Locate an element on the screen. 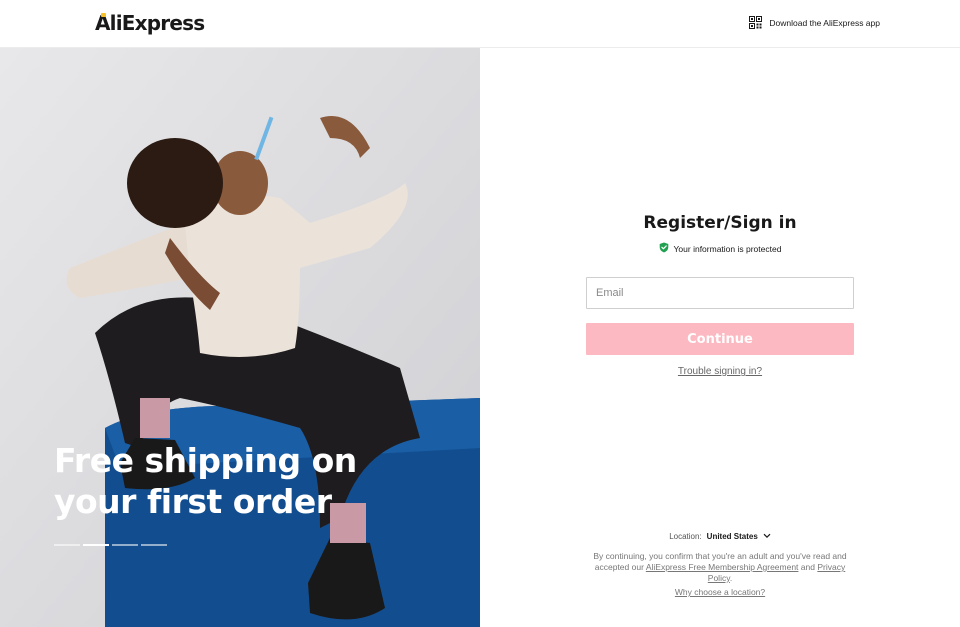 This screenshot has height=627, width=960. protected-text: Your information is protected is located at coordinates (727, 248).